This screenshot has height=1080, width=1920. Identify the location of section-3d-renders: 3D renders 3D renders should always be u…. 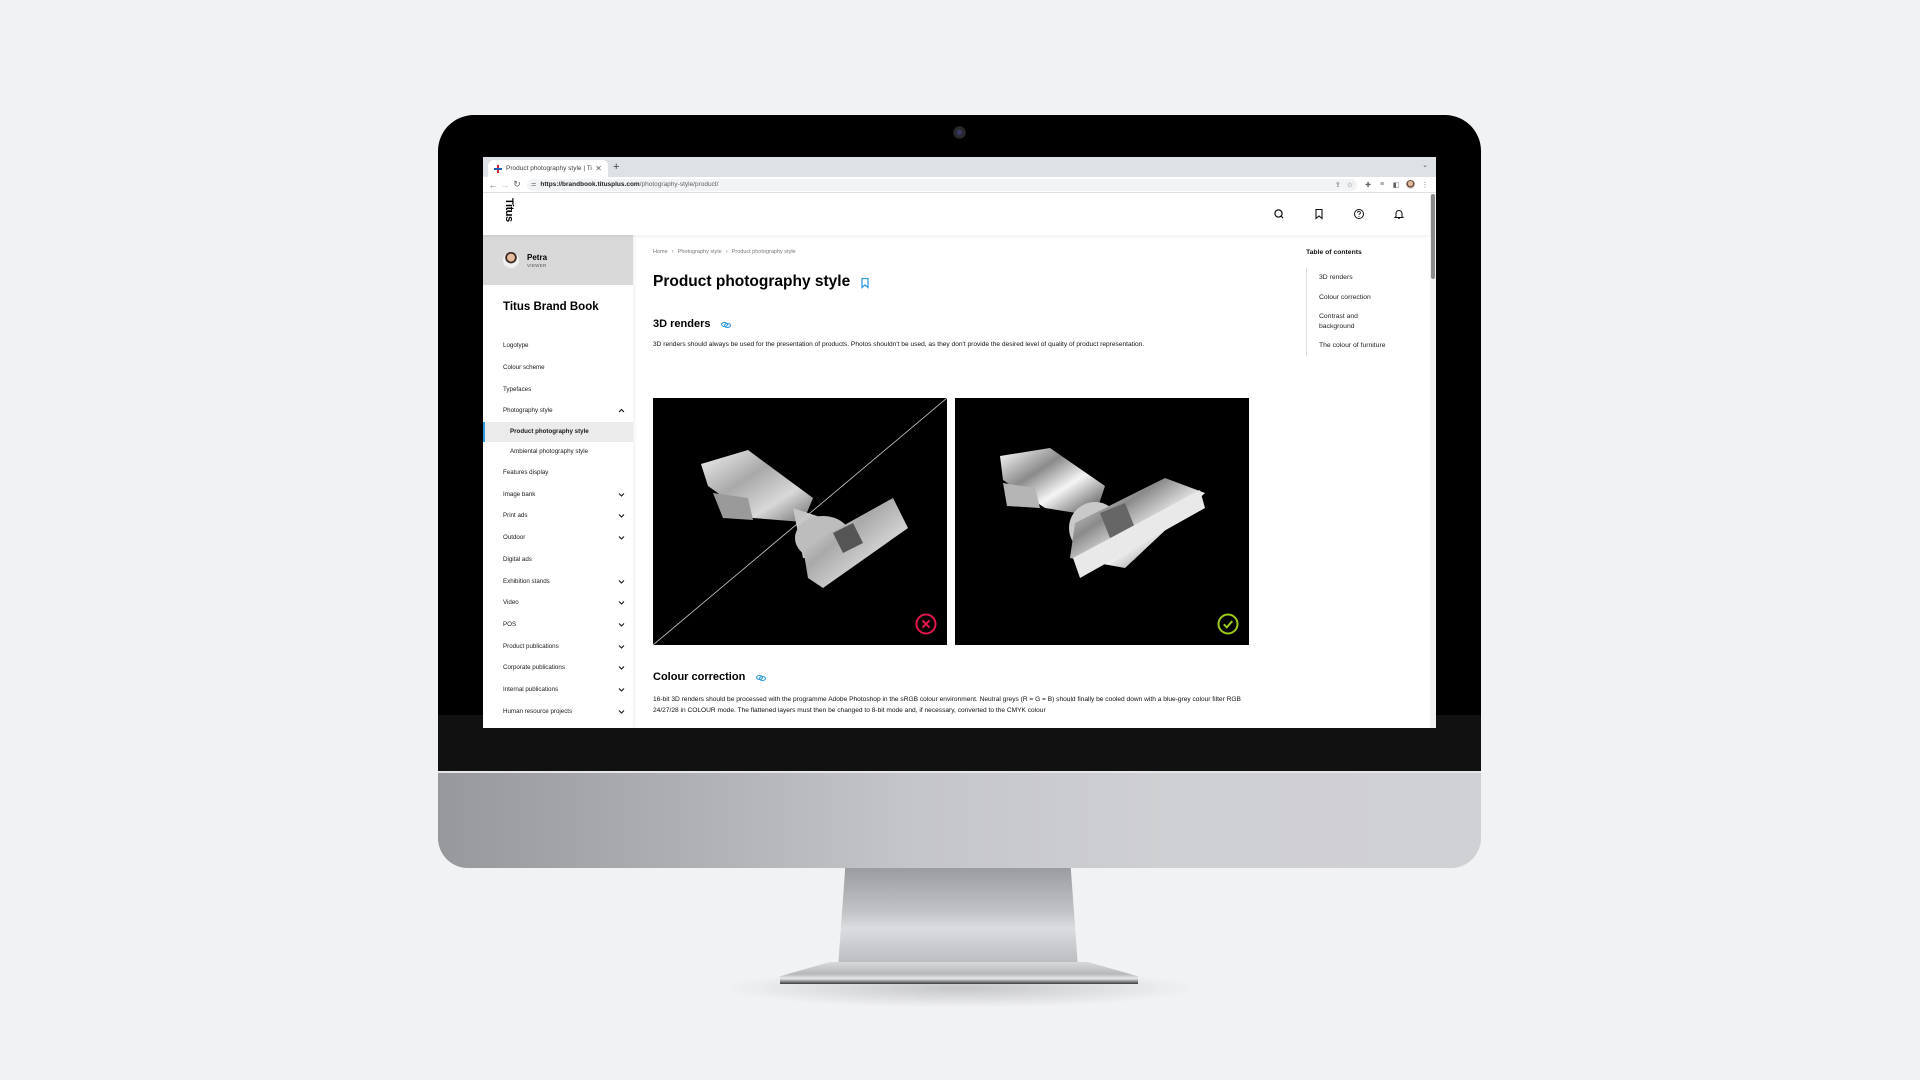
(953, 481).